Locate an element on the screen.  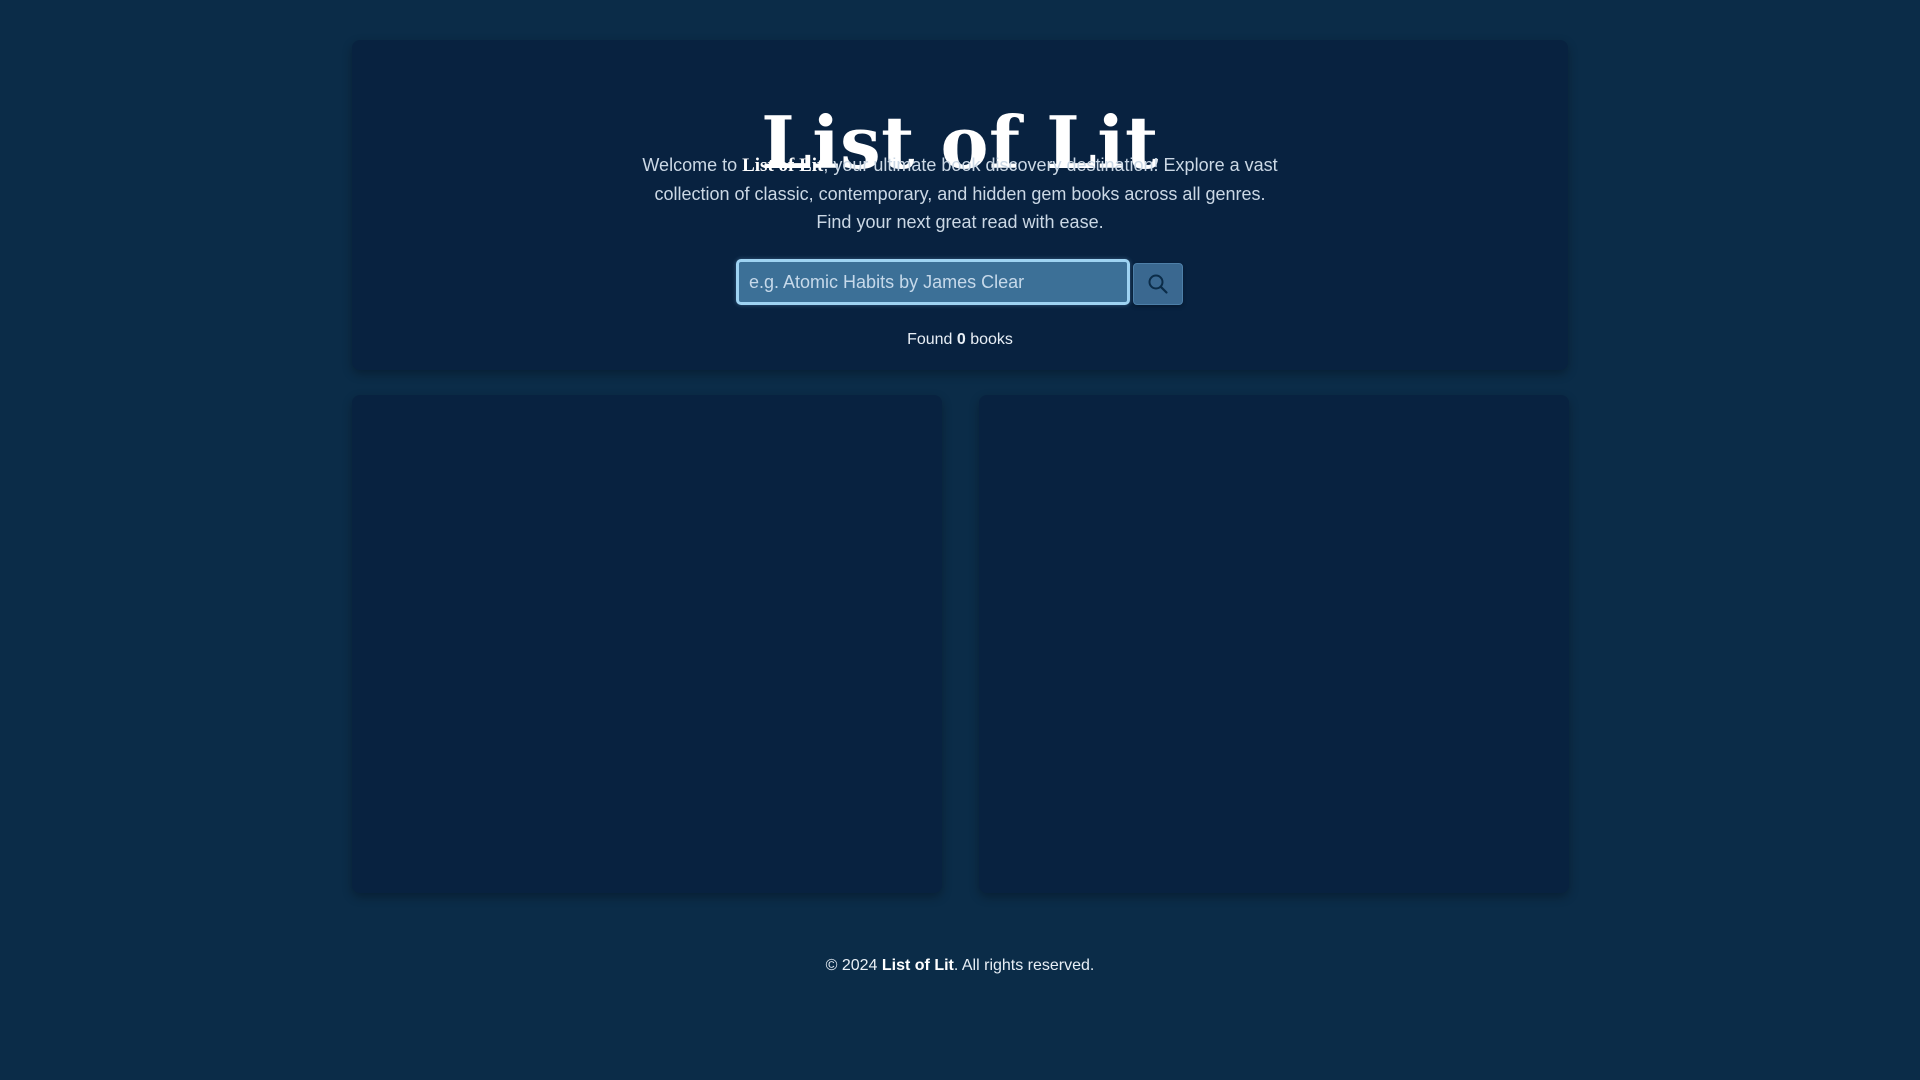
description-prefix: Welcome to is located at coordinates (692, 165).